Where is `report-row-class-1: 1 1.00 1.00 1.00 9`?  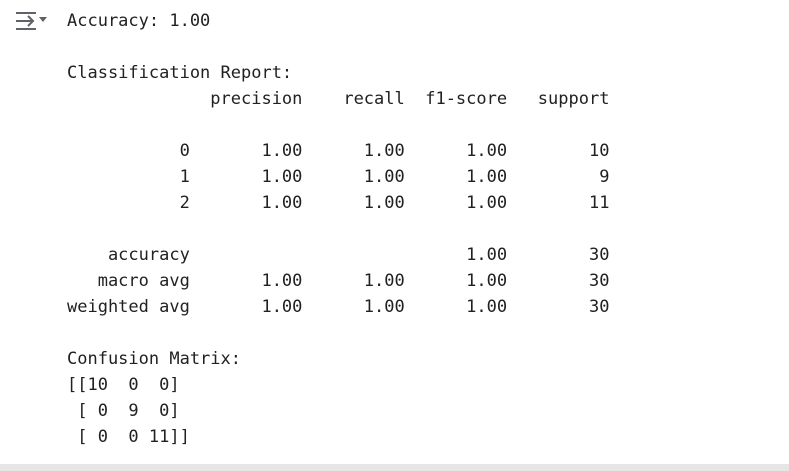
report-row-class-1: 1 1.00 1.00 1.00 9 is located at coordinates (338, 177).